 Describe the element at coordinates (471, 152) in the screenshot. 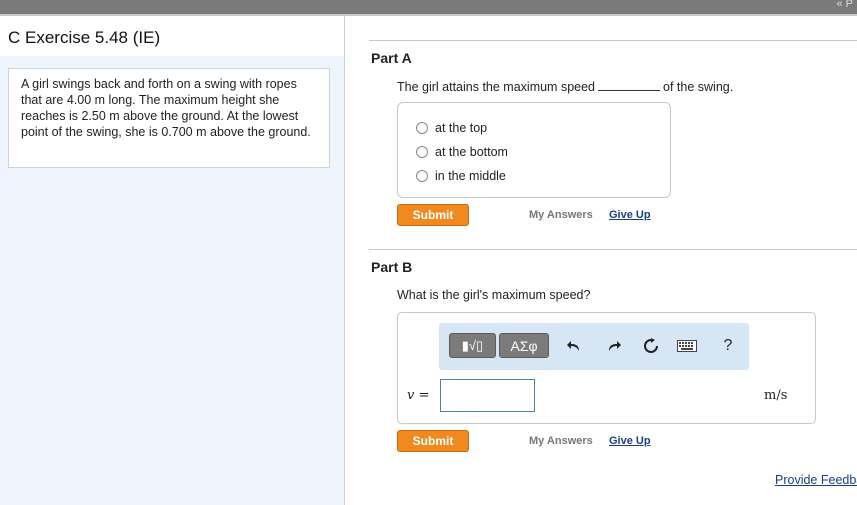

I see `option-label: at the bottom` at that location.